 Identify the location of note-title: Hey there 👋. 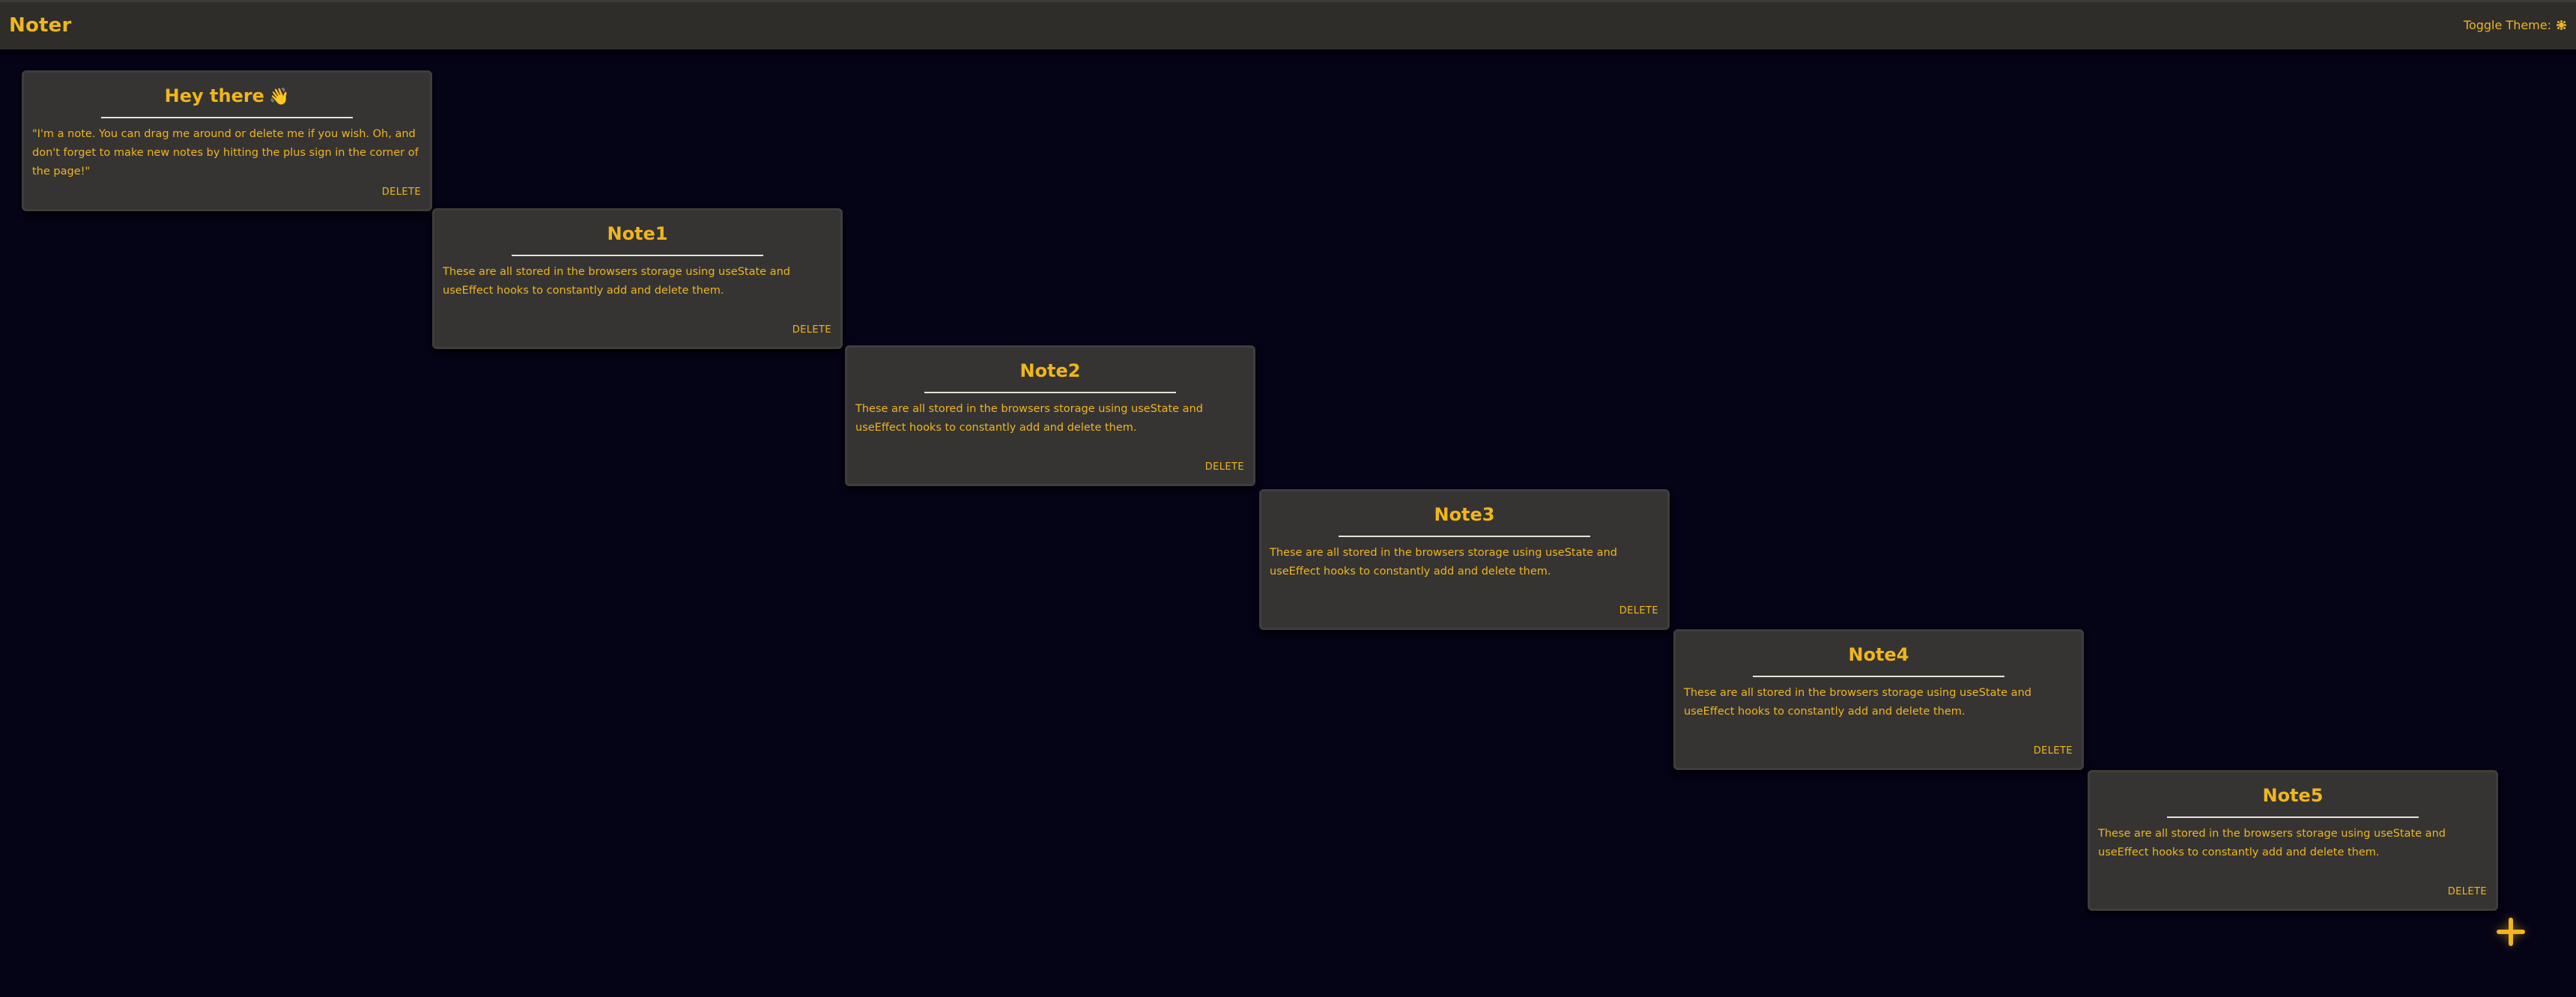
(227, 97).